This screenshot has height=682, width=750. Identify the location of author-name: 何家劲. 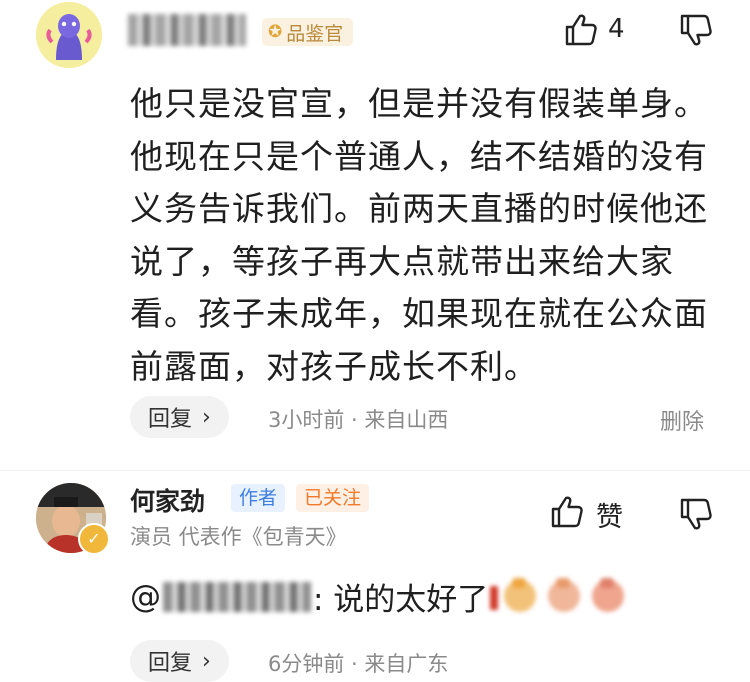
(167, 500).